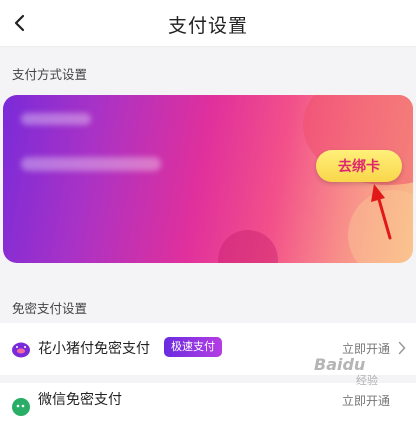 This screenshot has width=416, height=435. What do you see at coordinates (50, 74) in the screenshot?
I see `payment-methods-section-label: 支付方式设置` at bounding box center [50, 74].